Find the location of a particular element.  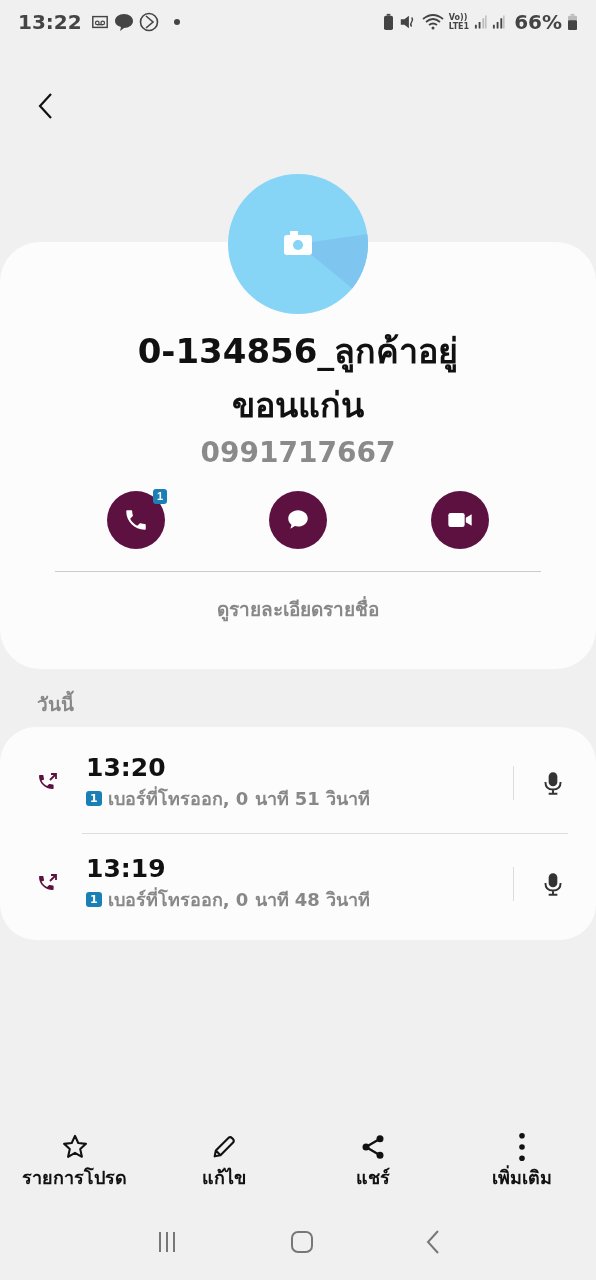

call-description: เบอร์ที่โทรออก, 0 นาที 51 วินาที is located at coordinates (239, 798).